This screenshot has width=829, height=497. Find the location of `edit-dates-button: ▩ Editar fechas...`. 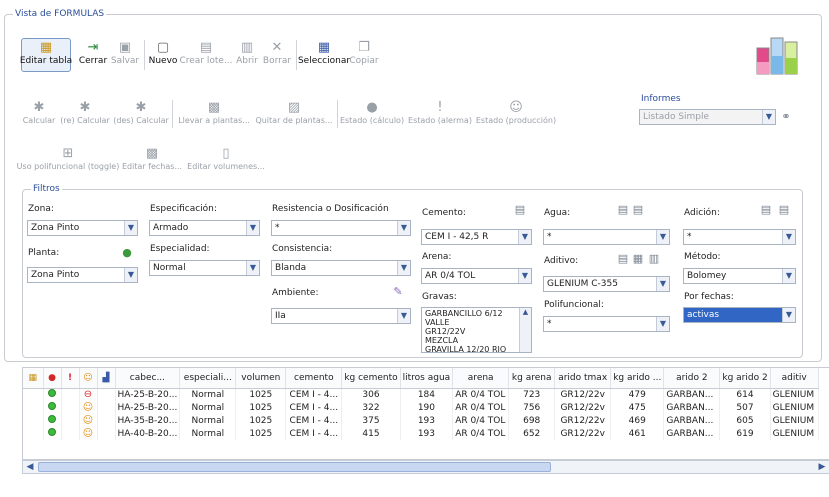

edit-dates-button: ▩ Editar fechas... is located at coordinates (152, 158).